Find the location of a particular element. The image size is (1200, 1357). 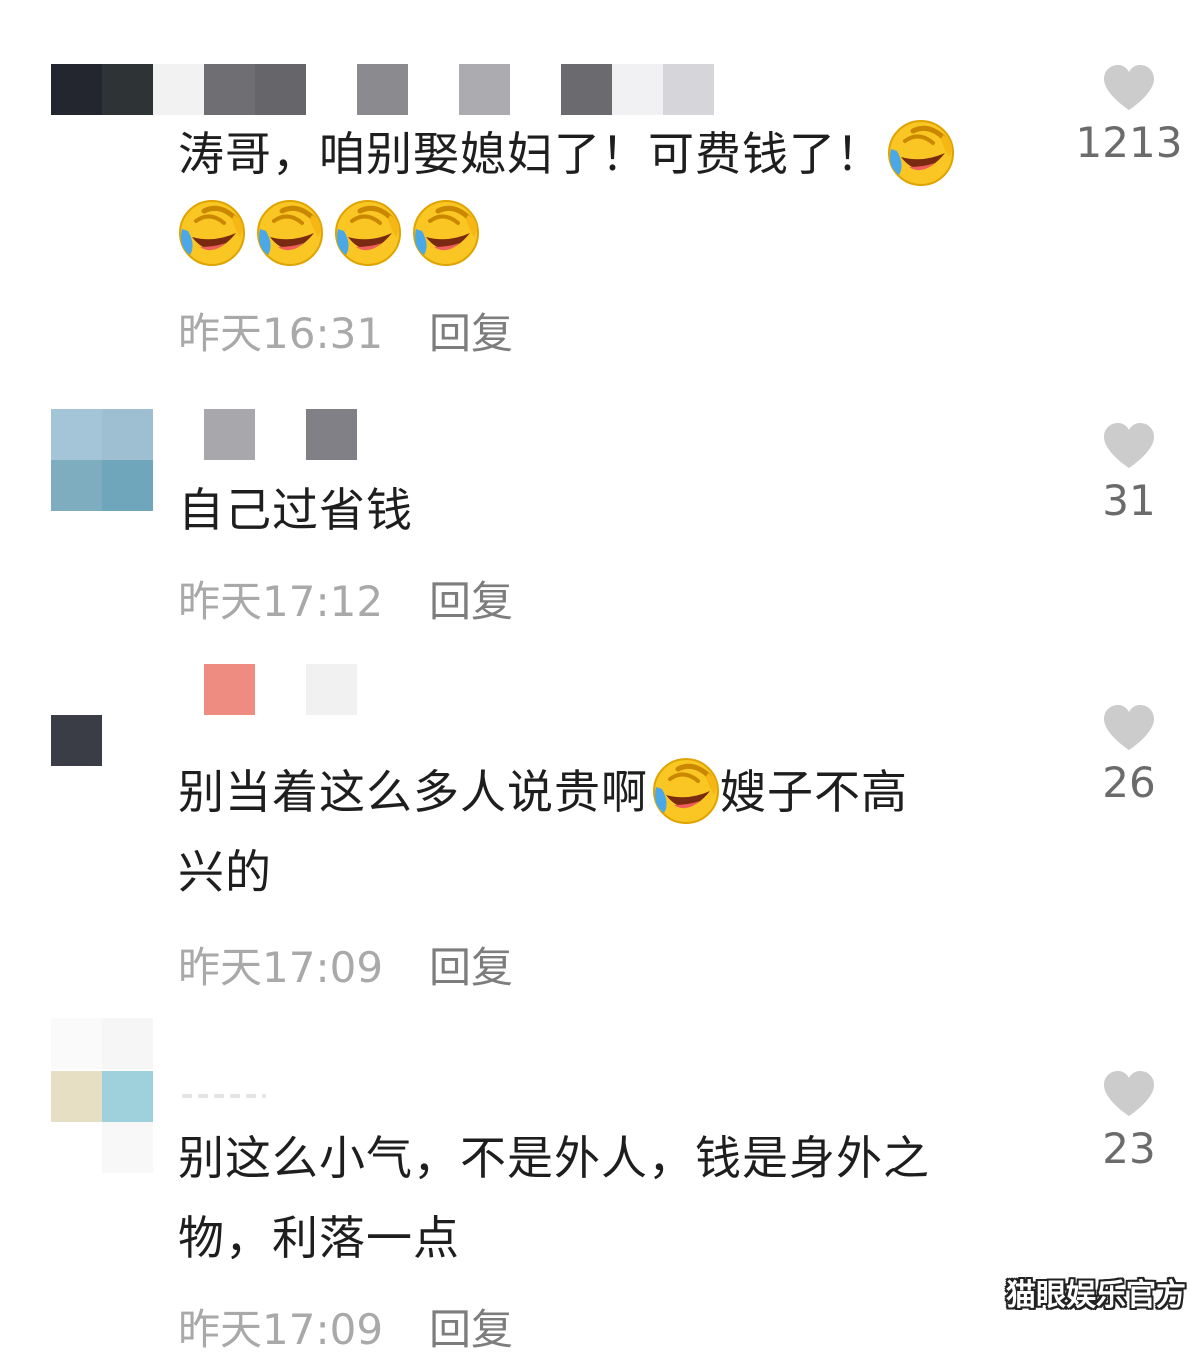

comment-meta: 昨天17:12 回复 is located at coordinates (345, 598).